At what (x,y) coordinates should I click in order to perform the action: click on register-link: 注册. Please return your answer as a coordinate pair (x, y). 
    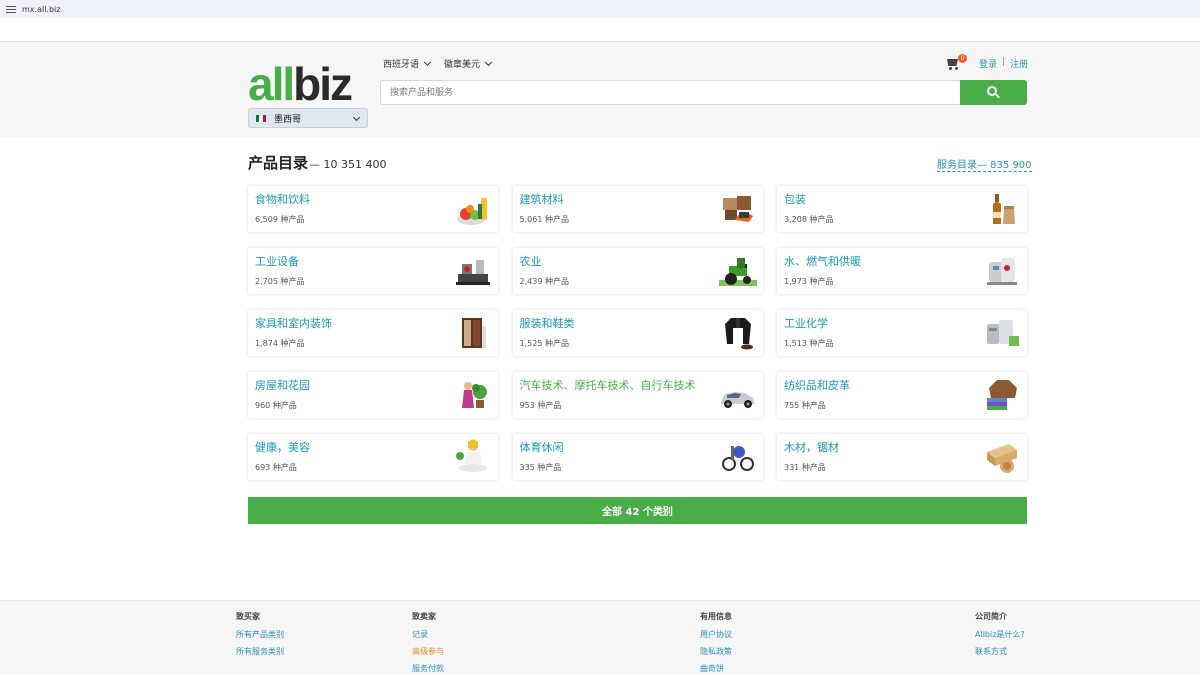
    Looking at the image, I should click on (1019, 63).